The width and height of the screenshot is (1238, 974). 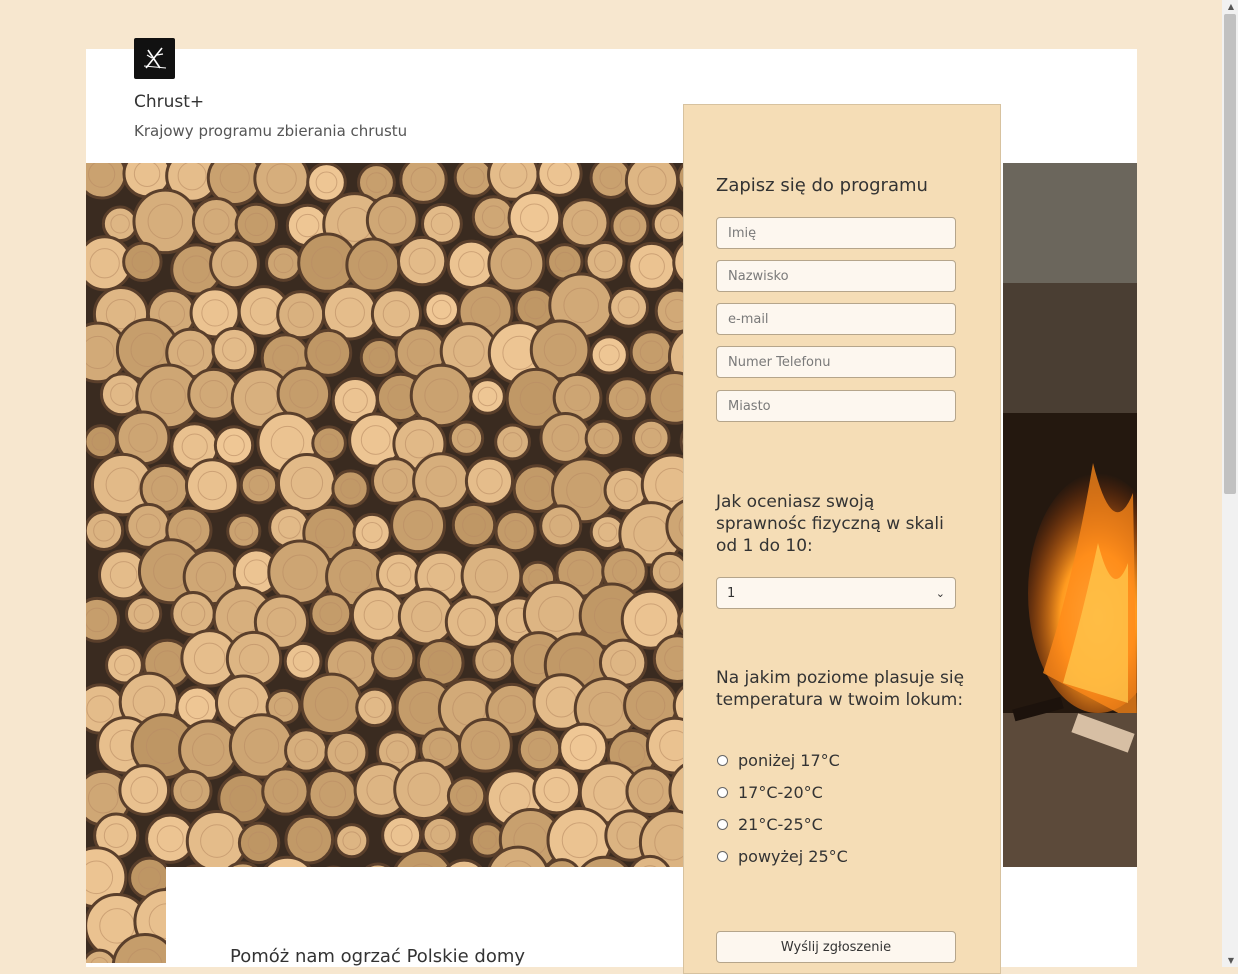 I want to click on scroll-down-icon: ▼, so click(x=1231, y=960).